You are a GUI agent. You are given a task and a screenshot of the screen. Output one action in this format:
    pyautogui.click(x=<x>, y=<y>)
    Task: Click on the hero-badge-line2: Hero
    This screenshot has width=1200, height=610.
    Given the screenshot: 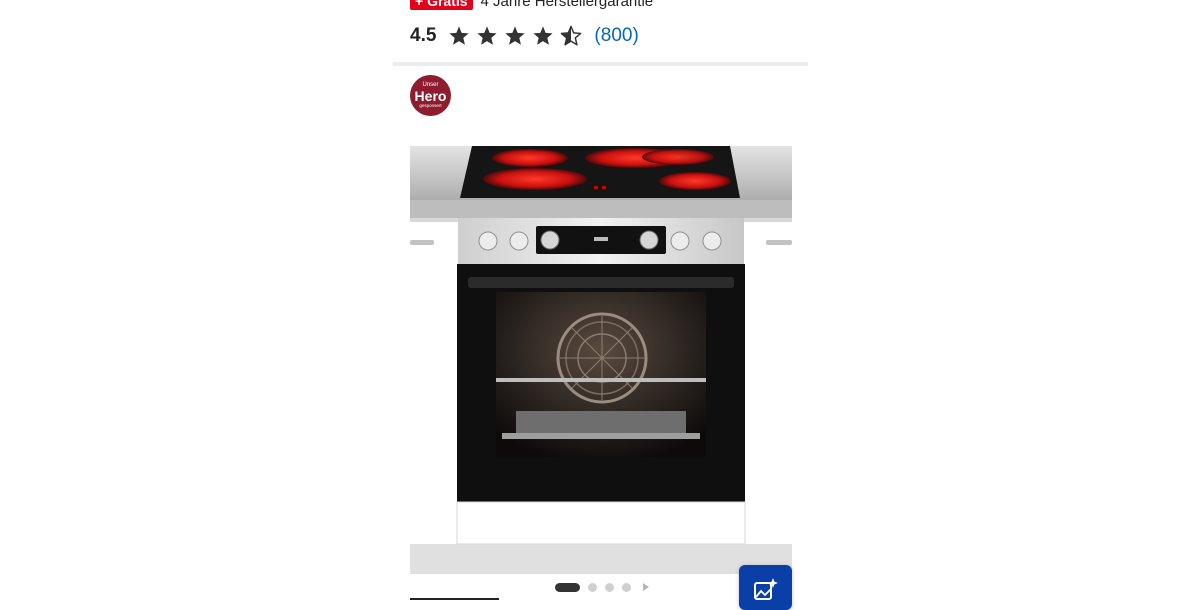 What is the action you would take?
    pyautogui.click(x=430, y=96)
    